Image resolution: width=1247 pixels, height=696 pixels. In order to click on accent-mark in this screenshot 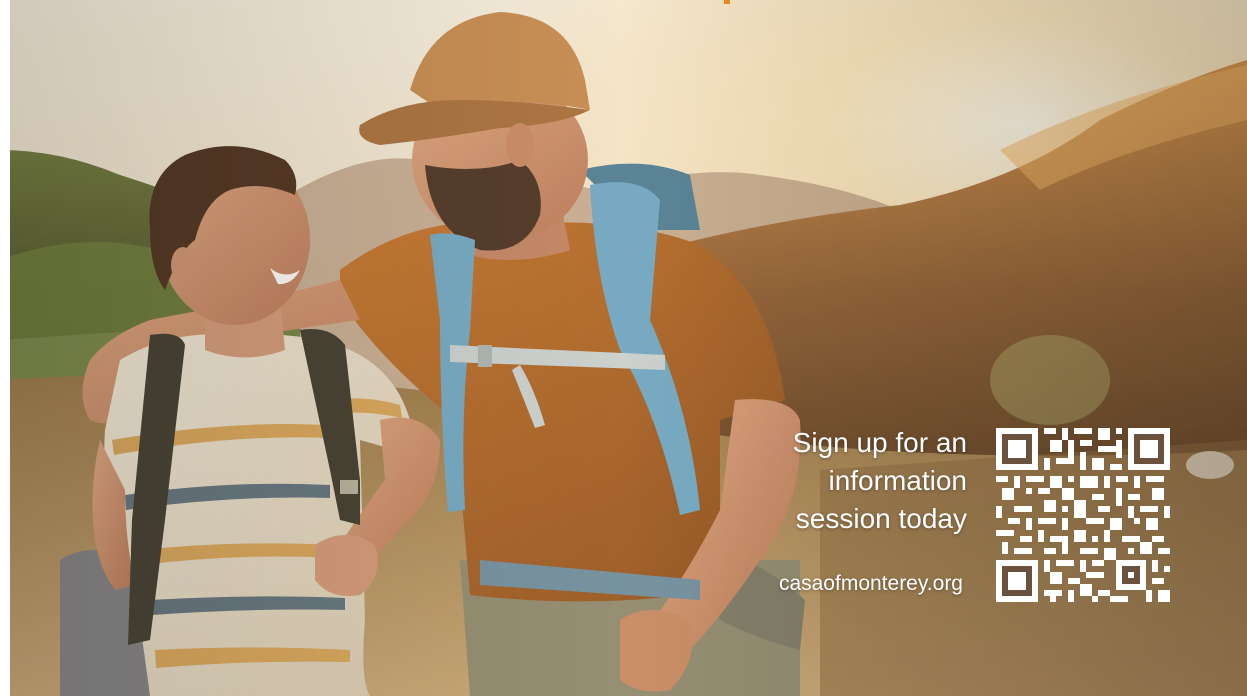, I will do `click(727, 2)`.